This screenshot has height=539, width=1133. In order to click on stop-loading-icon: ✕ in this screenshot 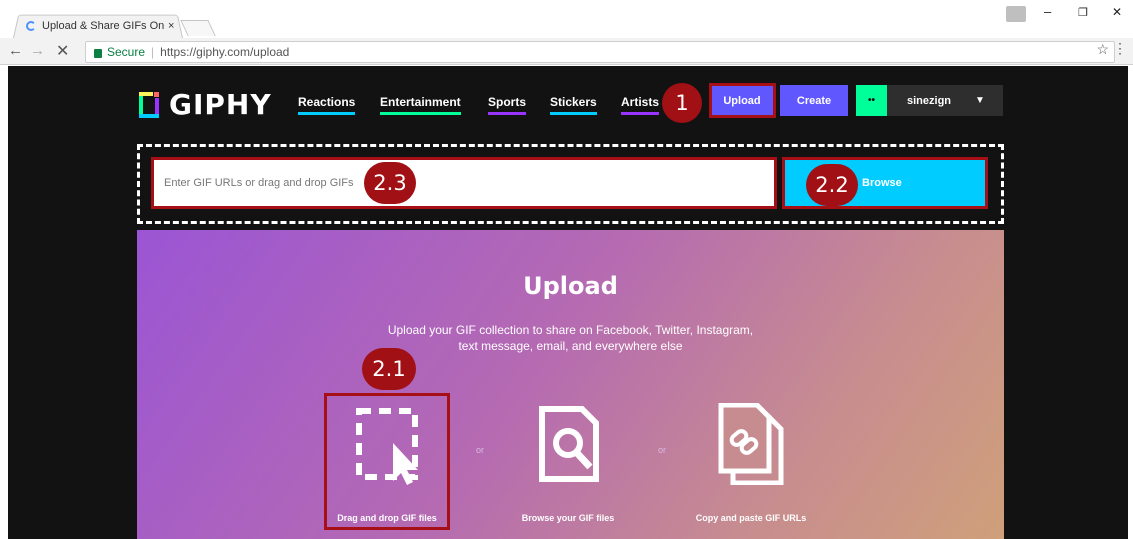, I will do `click(62, 51)`.